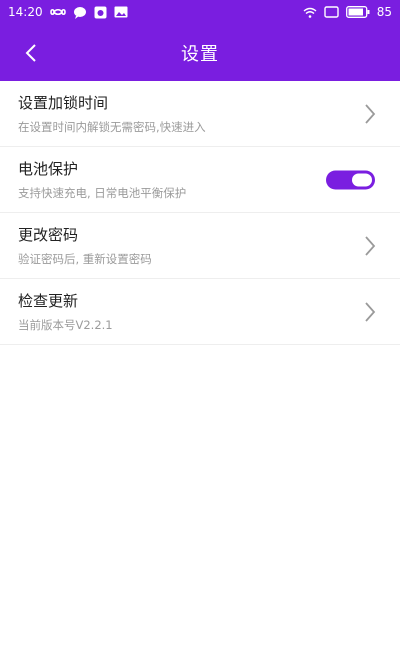 This screenshot has height=666, width=400. Describe the element at coordinates (65, 325) in the screenshot. I see `setting-subtitle: 当前版本号V2.2.1` at that location.